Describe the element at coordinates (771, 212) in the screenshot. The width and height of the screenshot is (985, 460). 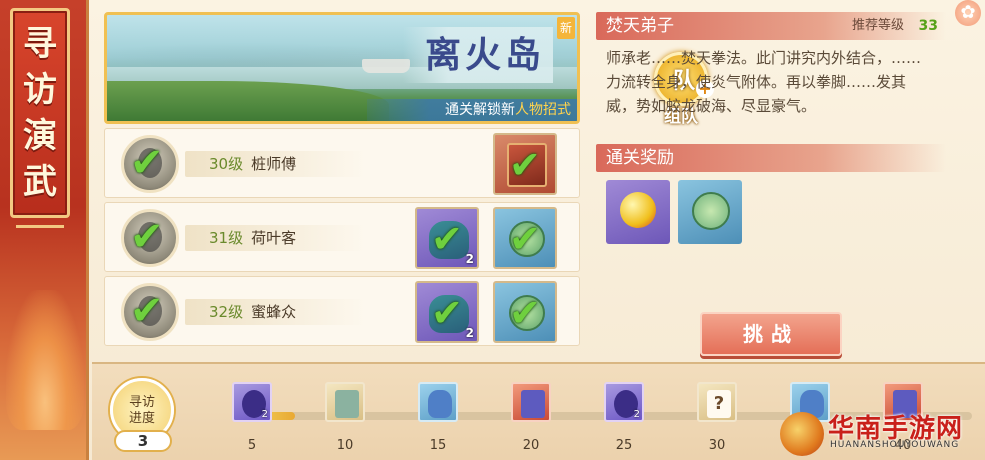
I see `clear-rewards` at that location.